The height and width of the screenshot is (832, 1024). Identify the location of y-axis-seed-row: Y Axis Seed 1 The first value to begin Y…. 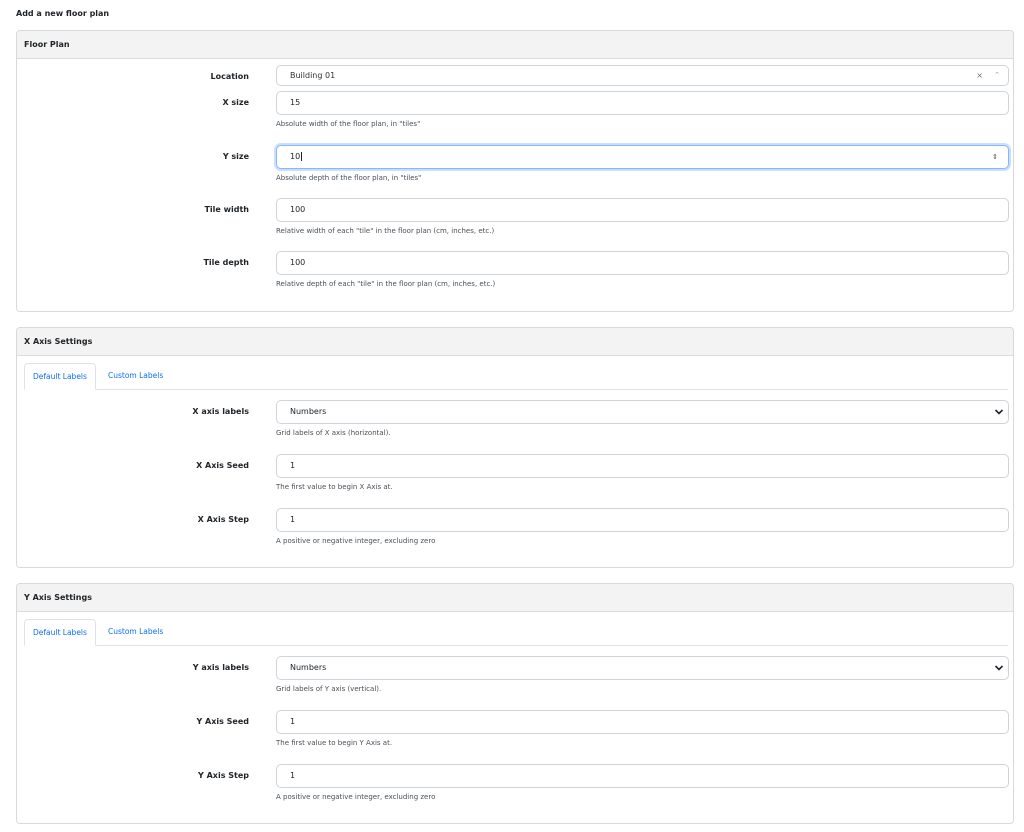
(515, 728).